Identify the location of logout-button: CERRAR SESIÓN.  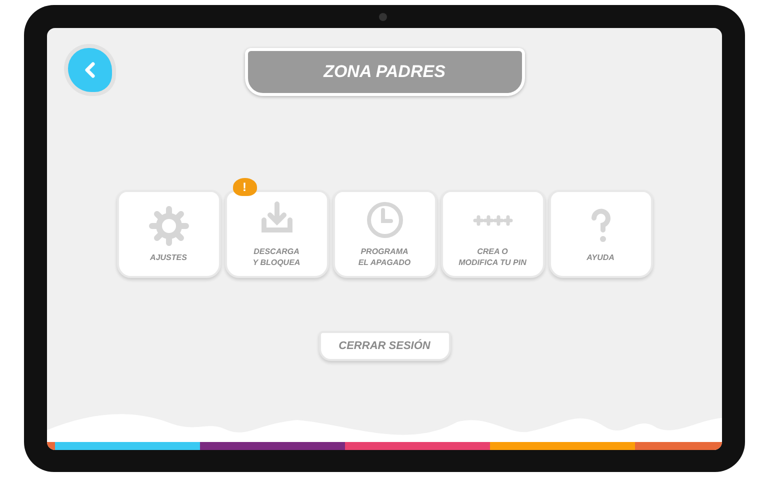
(384, 346).